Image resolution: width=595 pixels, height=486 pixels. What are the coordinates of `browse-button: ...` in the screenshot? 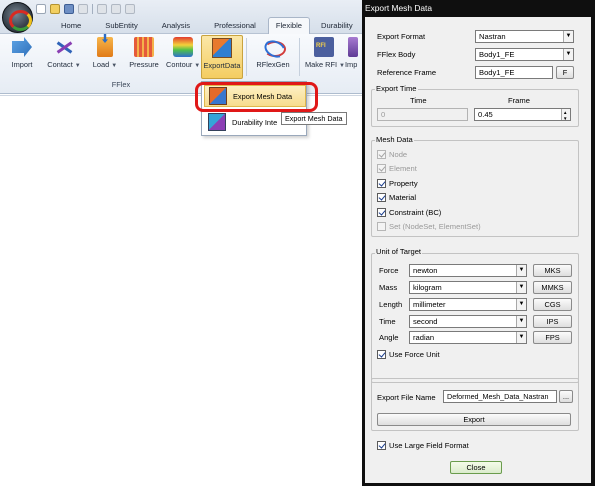 It's located at (566, 396).